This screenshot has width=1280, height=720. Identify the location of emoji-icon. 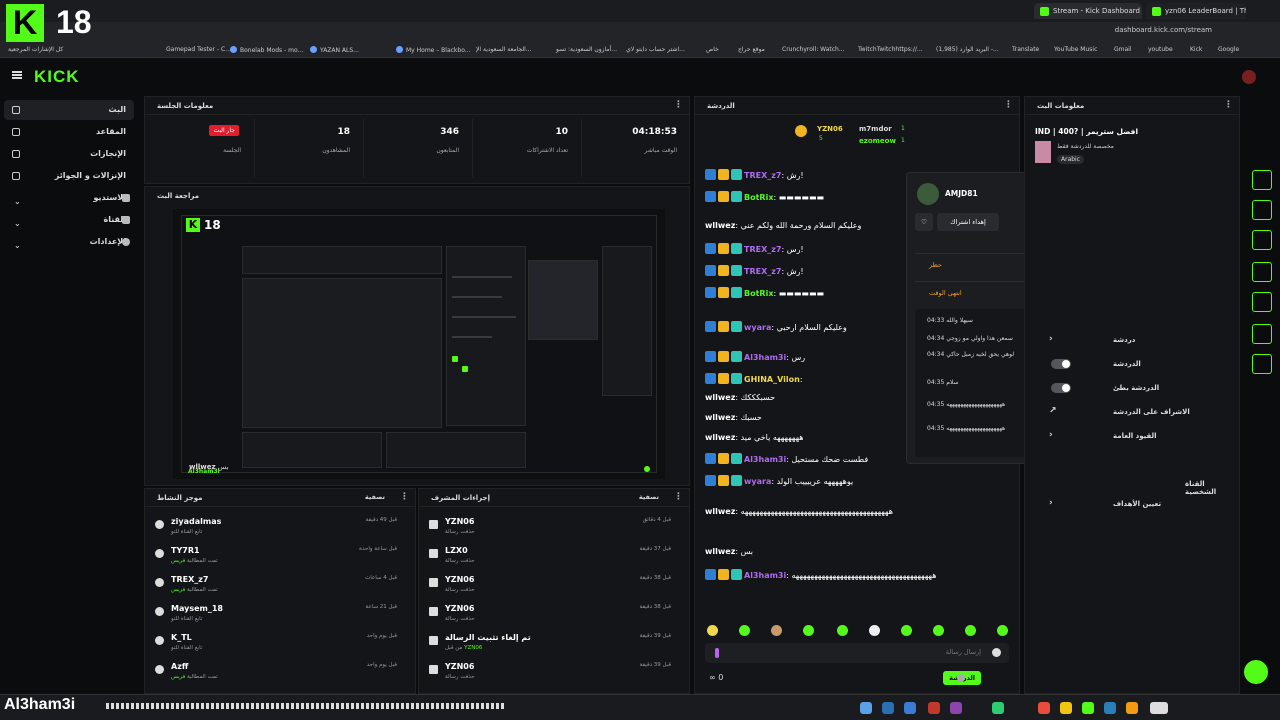
(996, 652).